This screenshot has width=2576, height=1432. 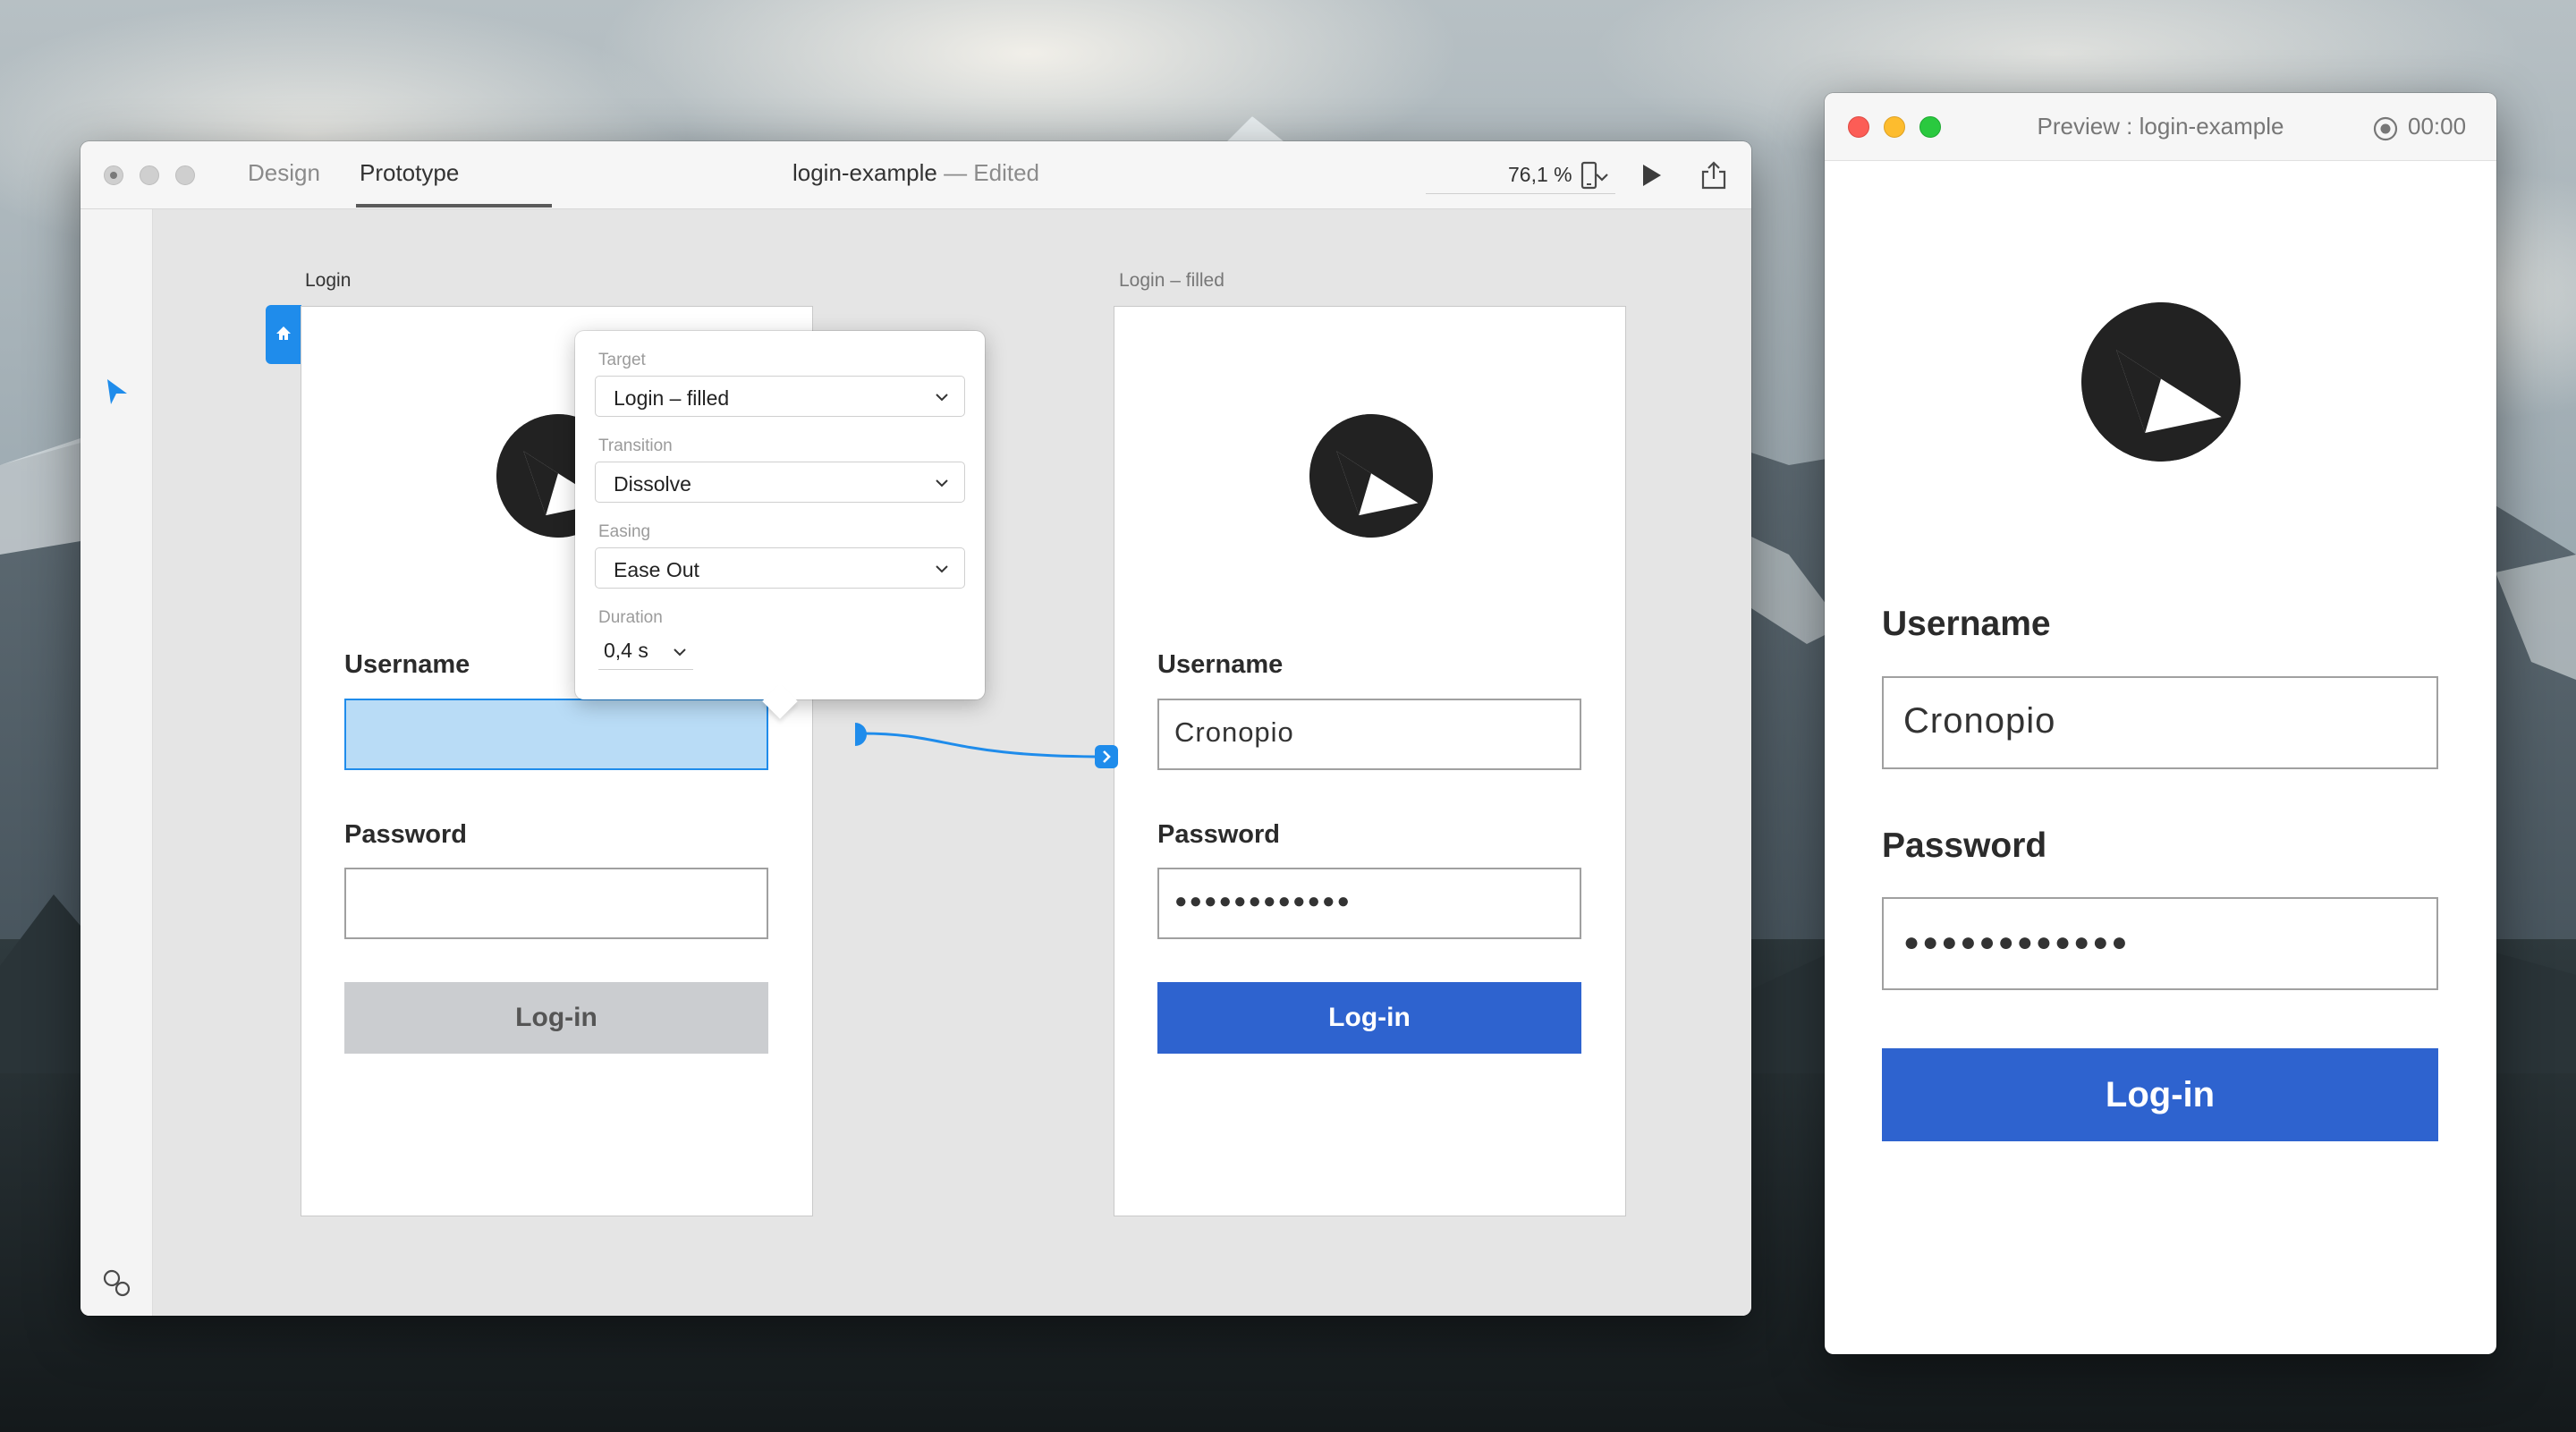 I want to click on select-arrow-icon, so click(x=117, y=391).